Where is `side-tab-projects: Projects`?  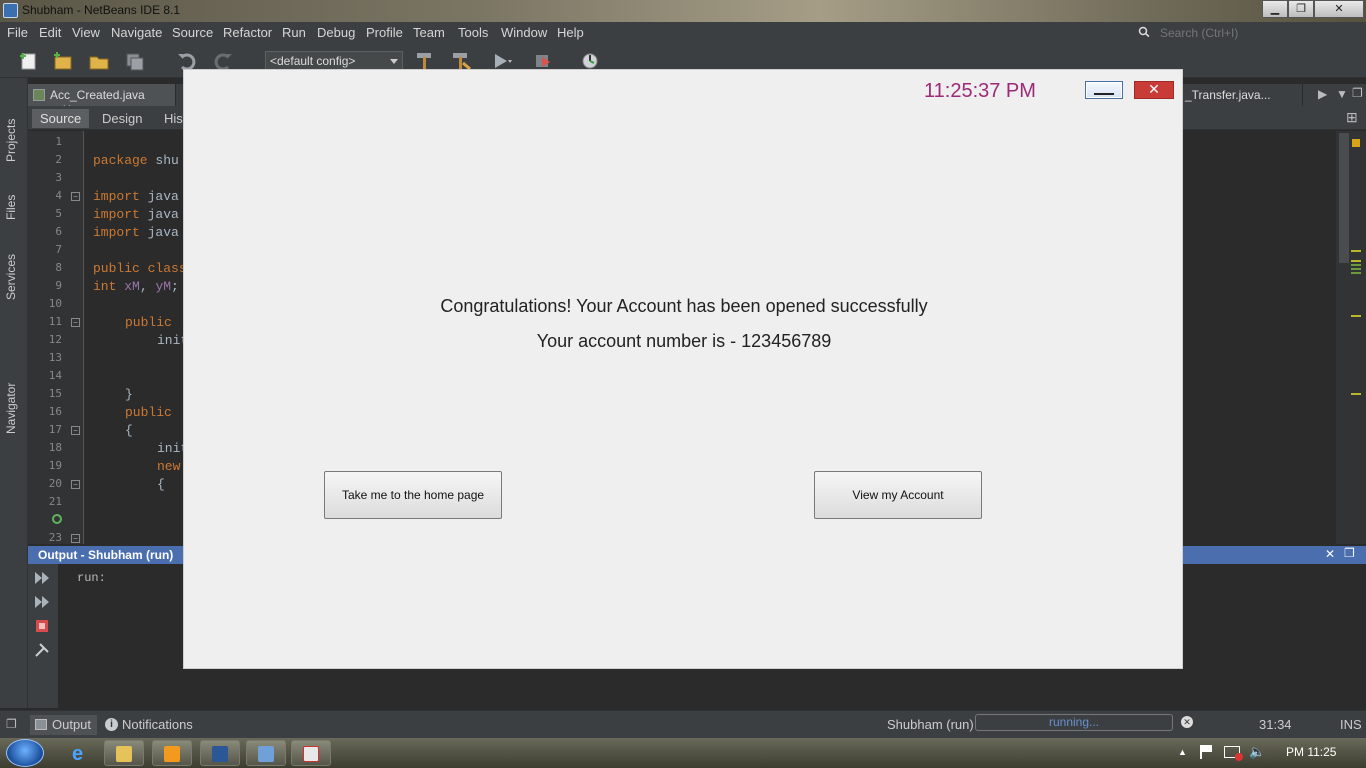 side-tab-projects: Projects is located at coordinates (11, 140).